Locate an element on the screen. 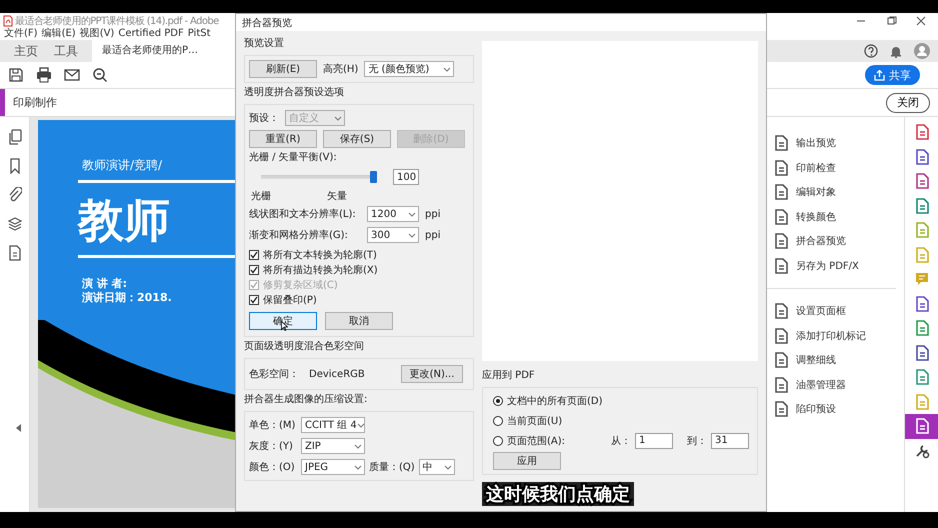  slide-speaker: 演 讲 者: is located at coordinates (105, 283).